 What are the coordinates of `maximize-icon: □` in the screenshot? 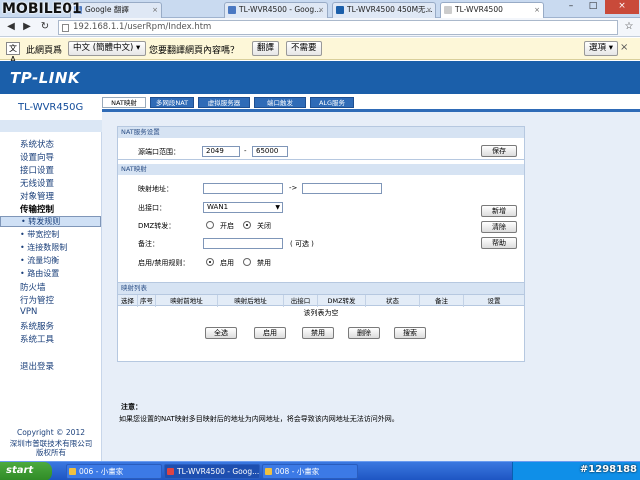 It's located at (593, 7).